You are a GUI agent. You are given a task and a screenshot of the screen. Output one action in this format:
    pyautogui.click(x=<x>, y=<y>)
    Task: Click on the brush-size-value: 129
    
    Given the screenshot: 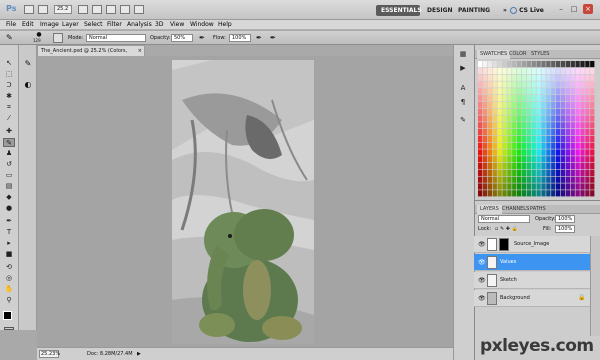 What is the action you would take?
    pyautogui.click(x=40, y=41)
    